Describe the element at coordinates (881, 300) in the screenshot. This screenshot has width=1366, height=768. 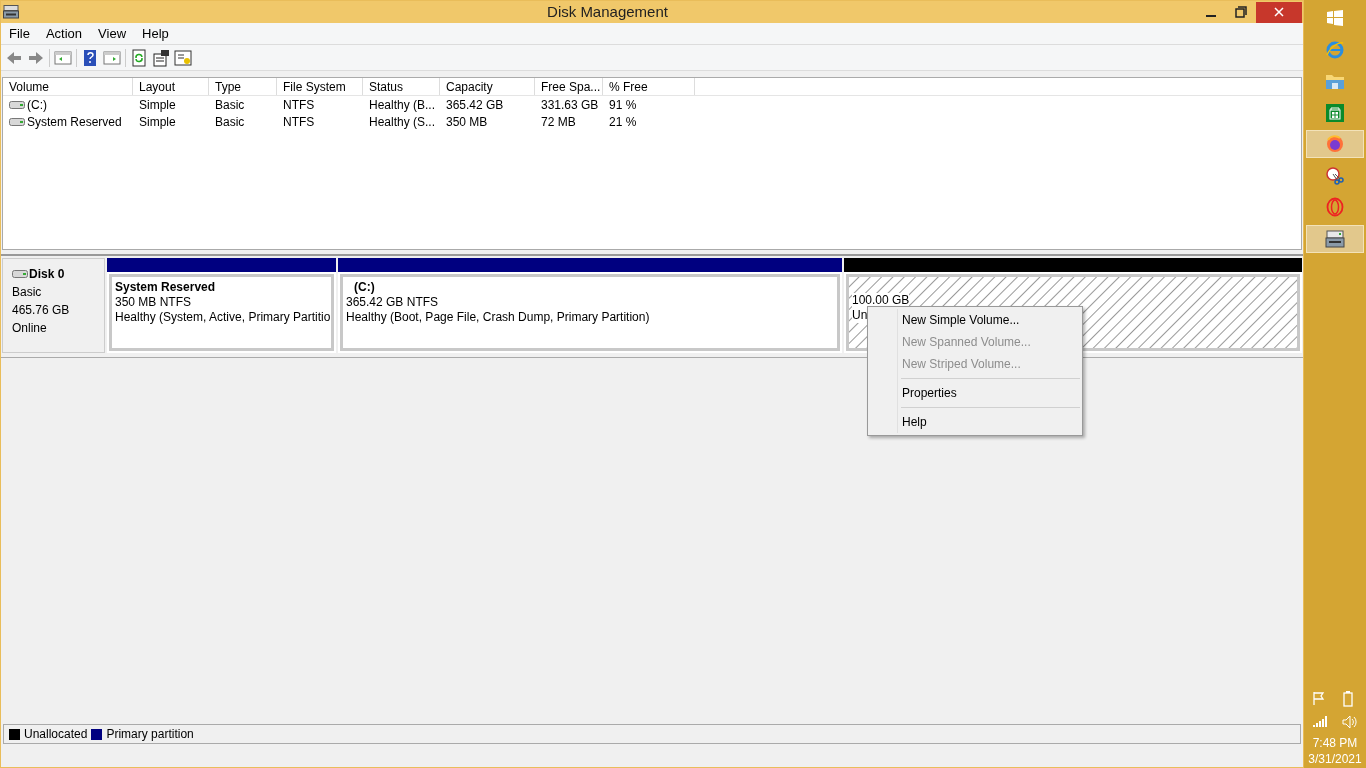
I see `partition-size: 100.00 GB` at that location.